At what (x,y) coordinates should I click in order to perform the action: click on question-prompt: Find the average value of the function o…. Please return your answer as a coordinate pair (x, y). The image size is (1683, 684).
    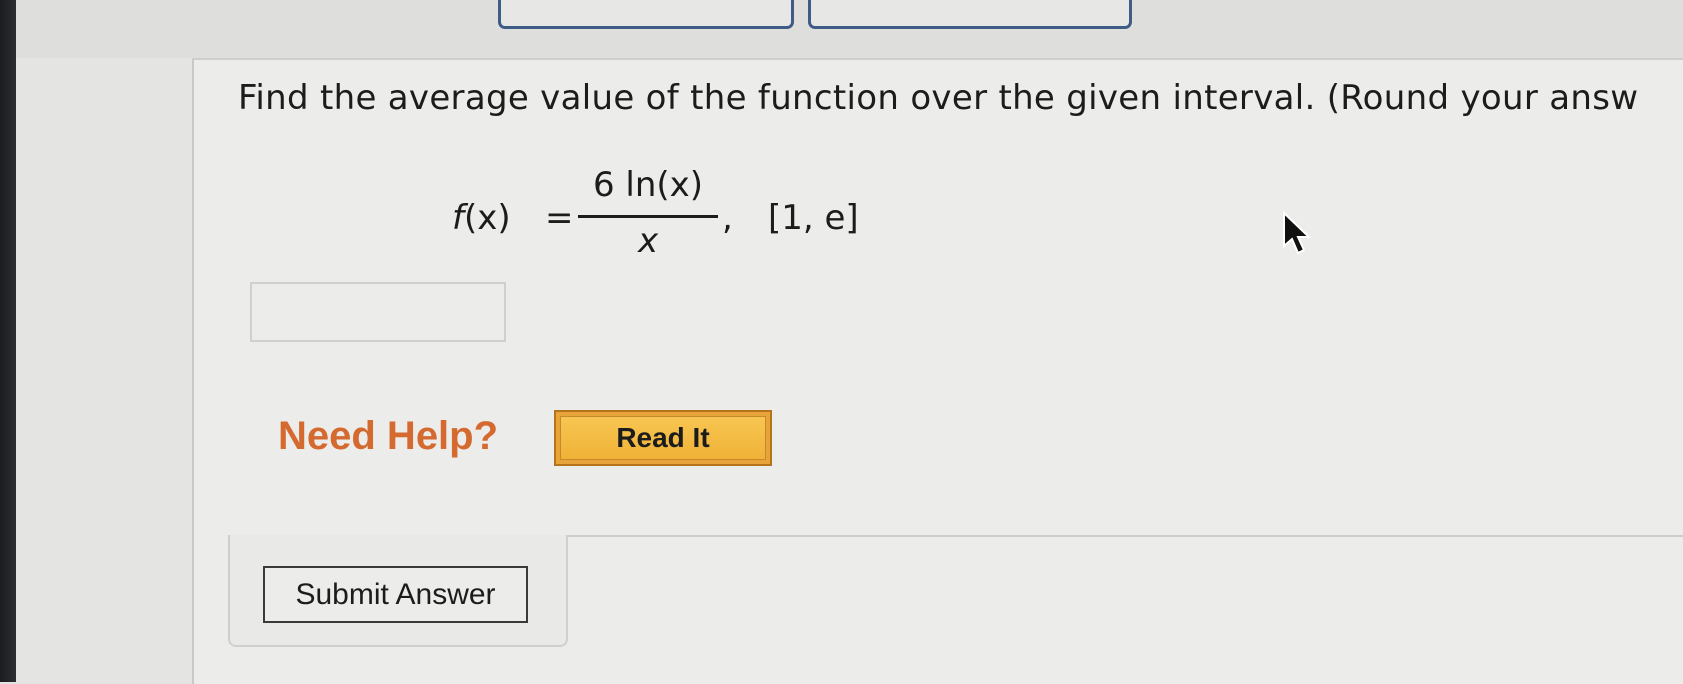
    Looking at the image, I should click on (938, 98).